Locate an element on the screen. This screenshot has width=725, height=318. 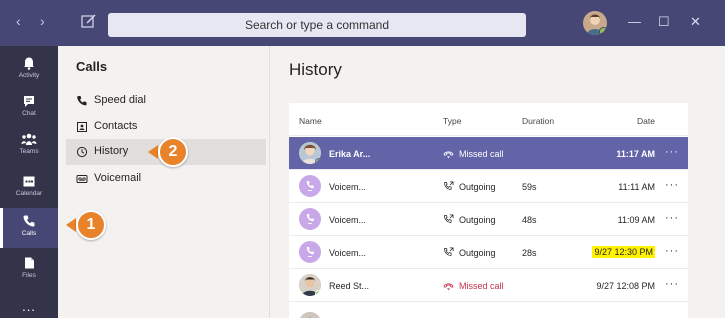
forward-arrow-icon: › is located at coordinates (42, 21).